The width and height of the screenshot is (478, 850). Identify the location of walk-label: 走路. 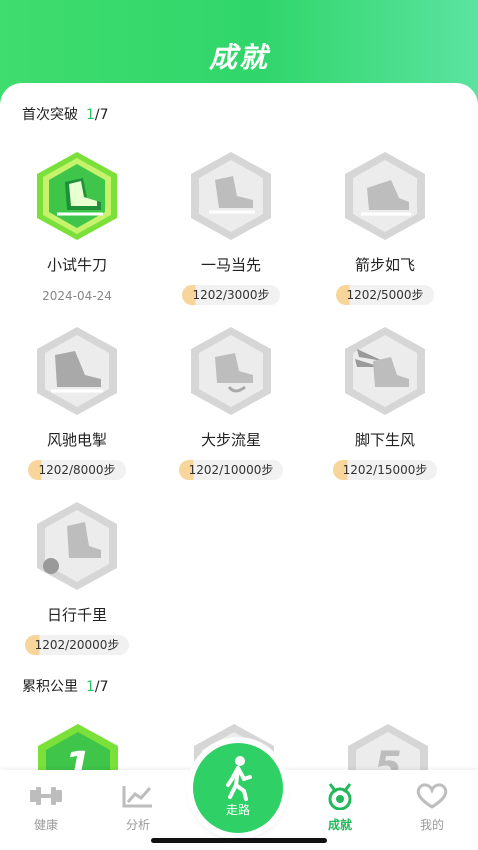
(237, 810).